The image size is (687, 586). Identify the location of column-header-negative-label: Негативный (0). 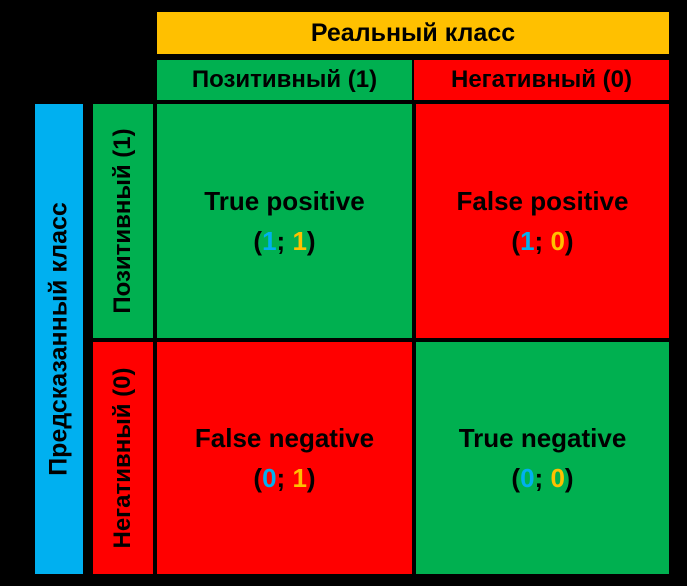
(541, 79).